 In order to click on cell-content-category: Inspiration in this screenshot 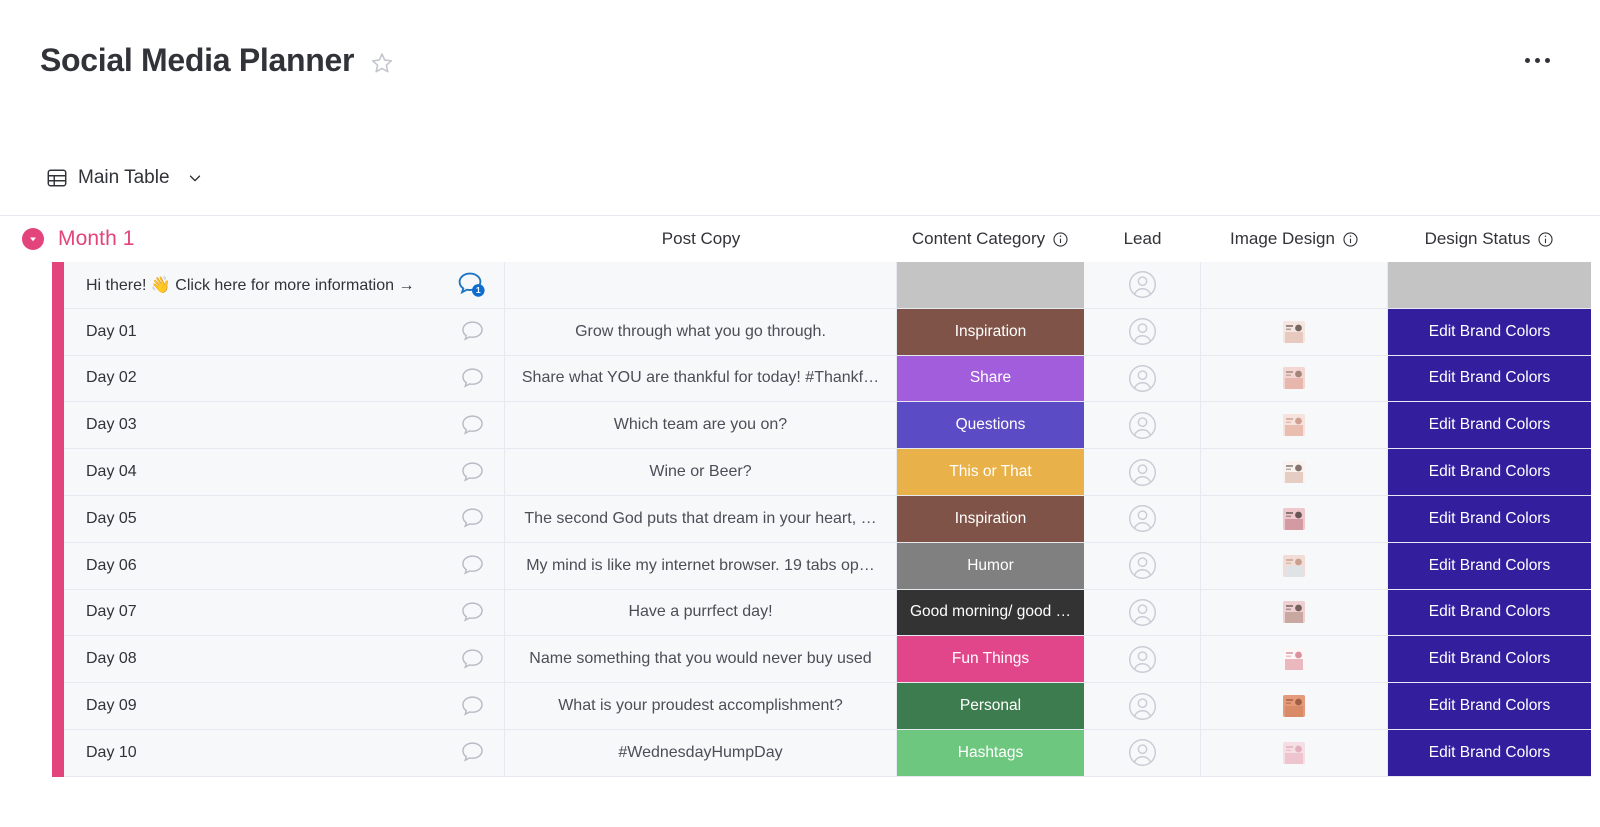, I will do `click(990, 332)`.